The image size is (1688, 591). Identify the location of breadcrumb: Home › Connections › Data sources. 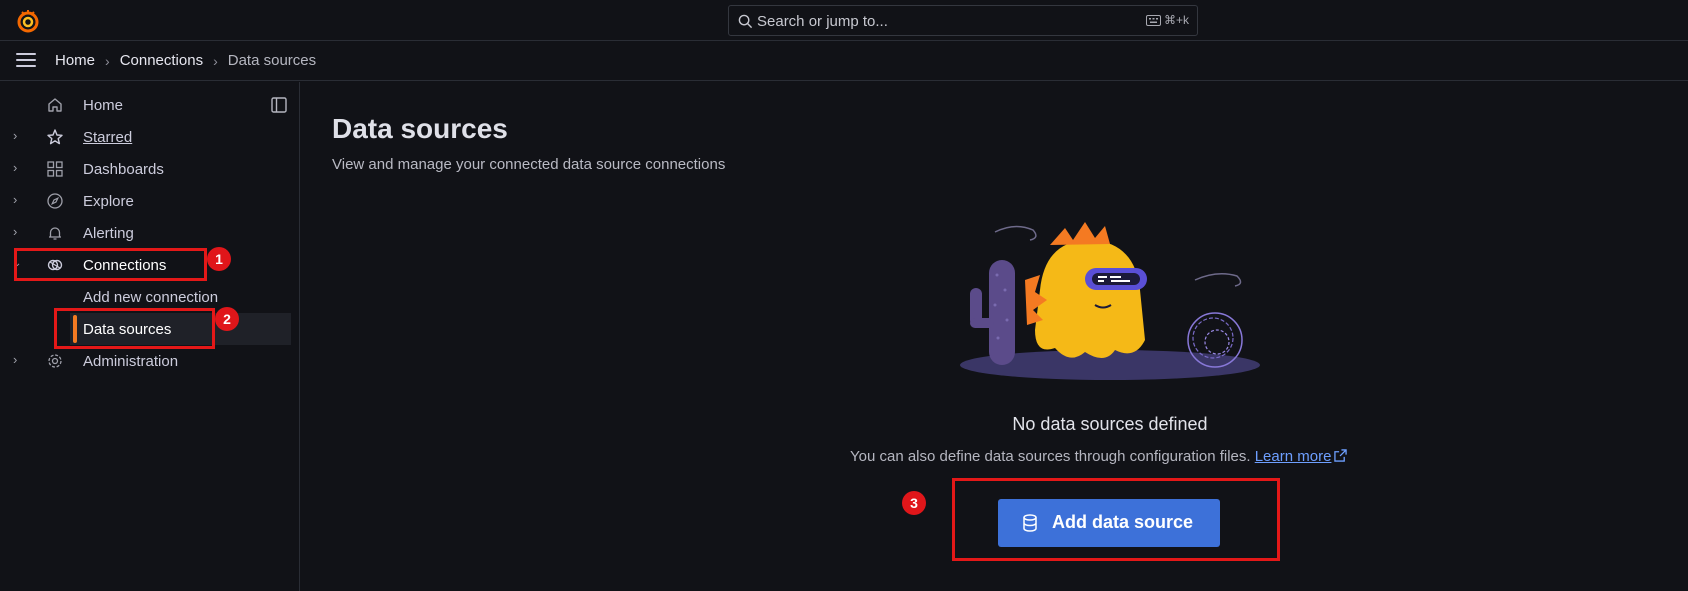
(185, 60).